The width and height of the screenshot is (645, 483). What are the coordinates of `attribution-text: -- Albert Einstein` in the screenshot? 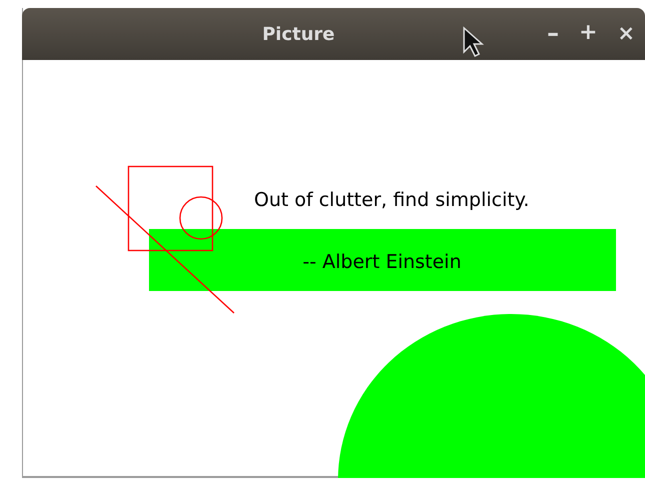 It's located at (382, 262).